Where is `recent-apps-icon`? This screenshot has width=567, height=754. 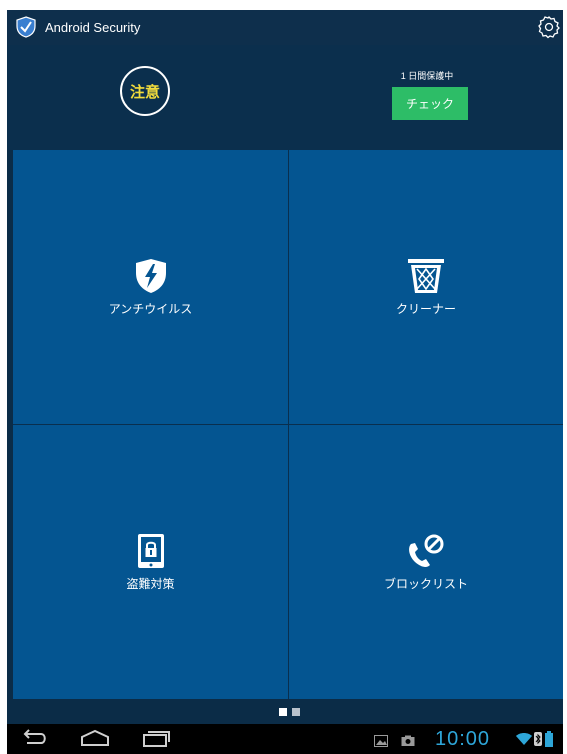
recent-apps-icon is located at coordinates (156, 740).